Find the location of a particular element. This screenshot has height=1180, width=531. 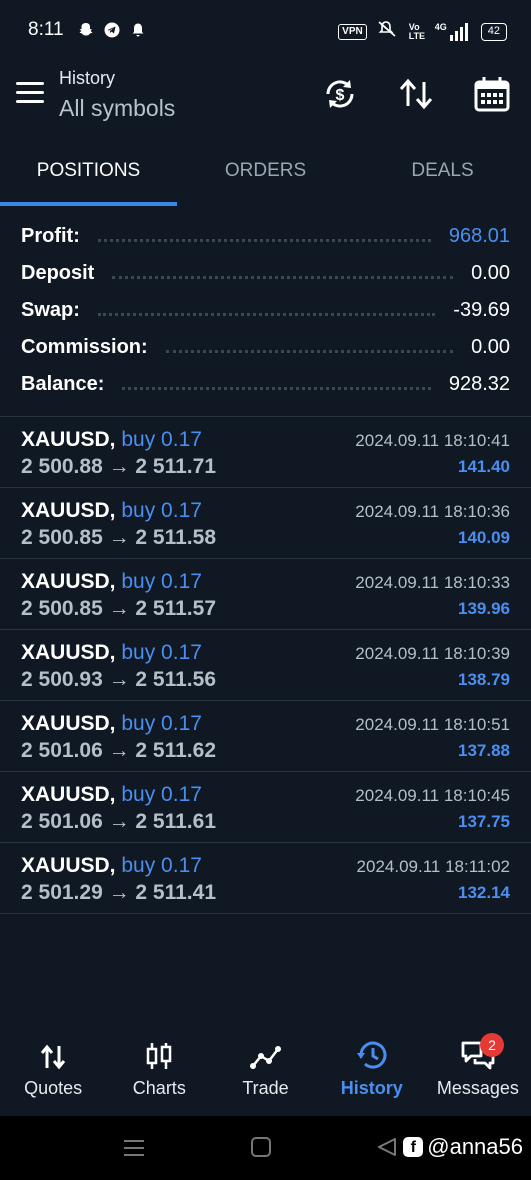

position-profit: 137.88 is located at coordinates (484, 750).